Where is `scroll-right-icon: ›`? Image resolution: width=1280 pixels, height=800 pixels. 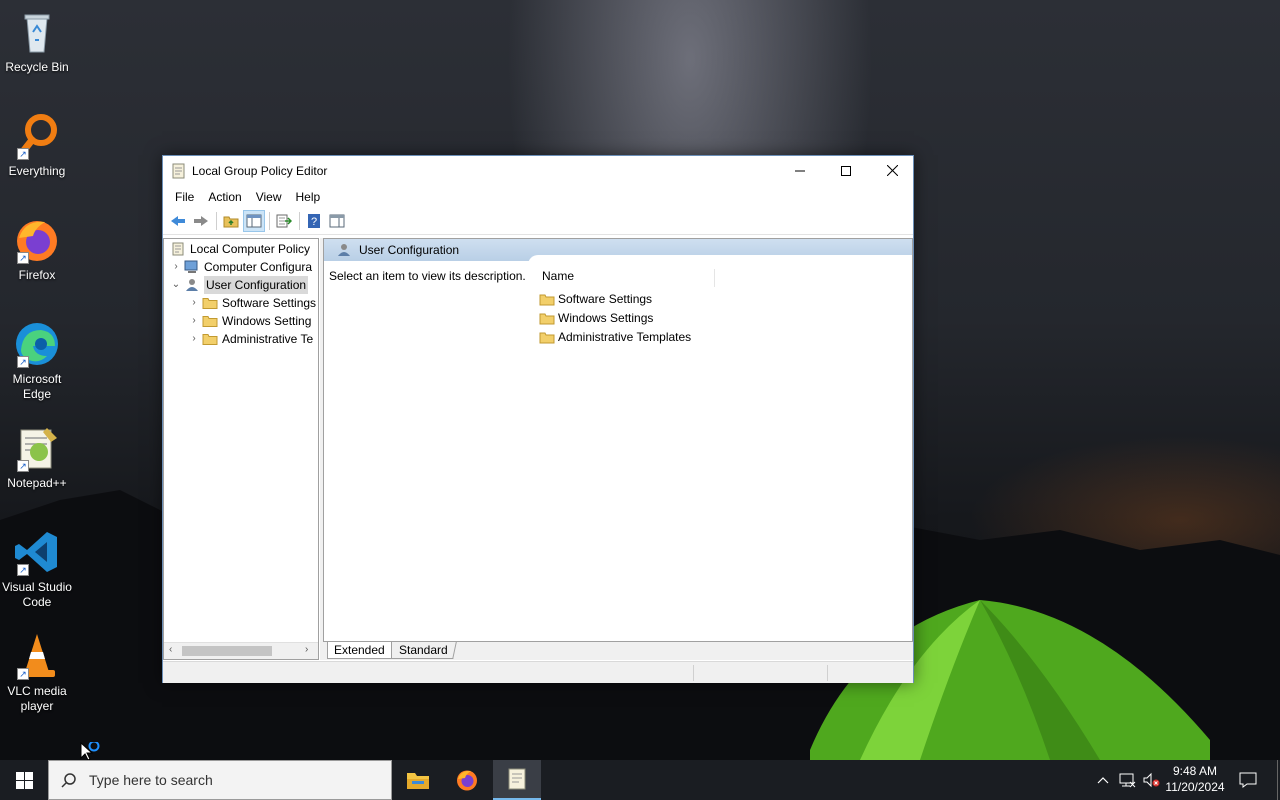
scroll-right-icon: › is located at coordinates (306, 649).